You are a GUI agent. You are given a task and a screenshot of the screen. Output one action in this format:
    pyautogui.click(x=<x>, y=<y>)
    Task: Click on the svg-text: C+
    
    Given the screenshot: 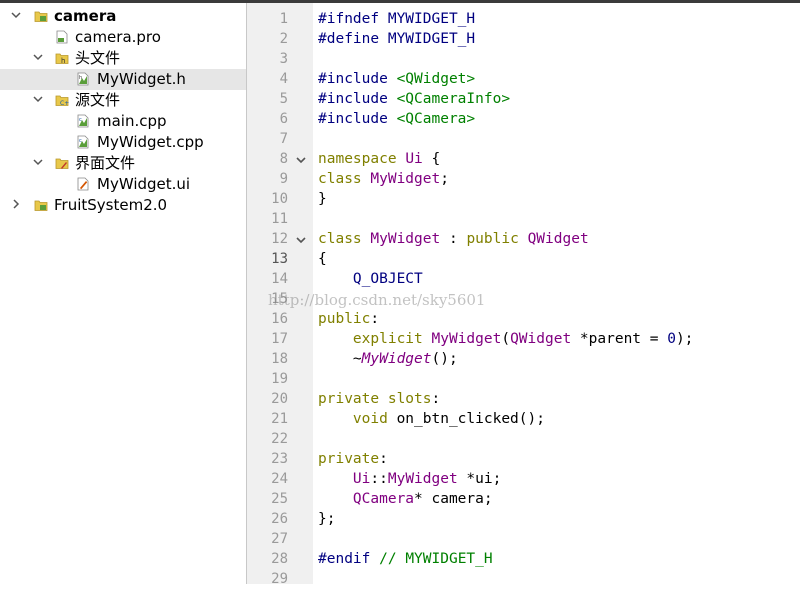 What is the action you would take?
    pyautogui.click(x=64, y=103)
    